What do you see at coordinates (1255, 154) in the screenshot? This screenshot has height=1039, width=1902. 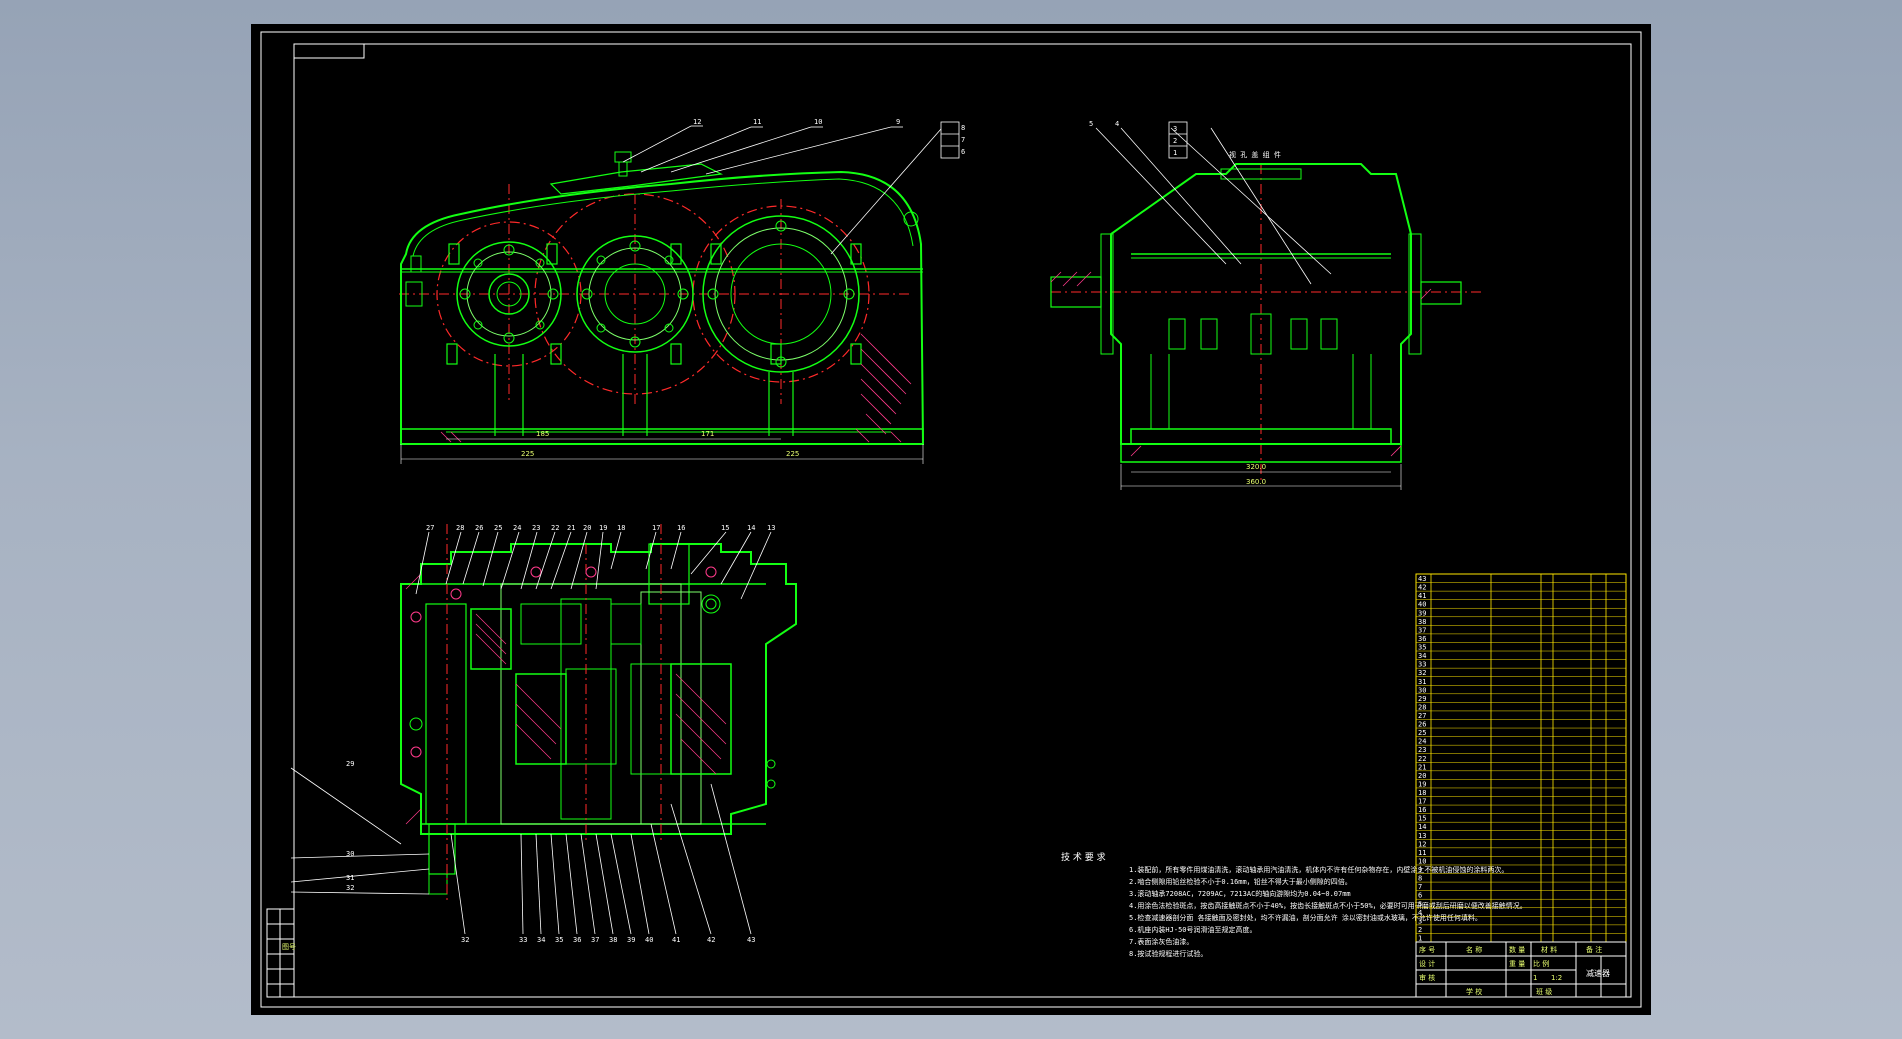 I see `side-view-title: 视 孔 盖 组 件` at bounding box center [1255, 154].